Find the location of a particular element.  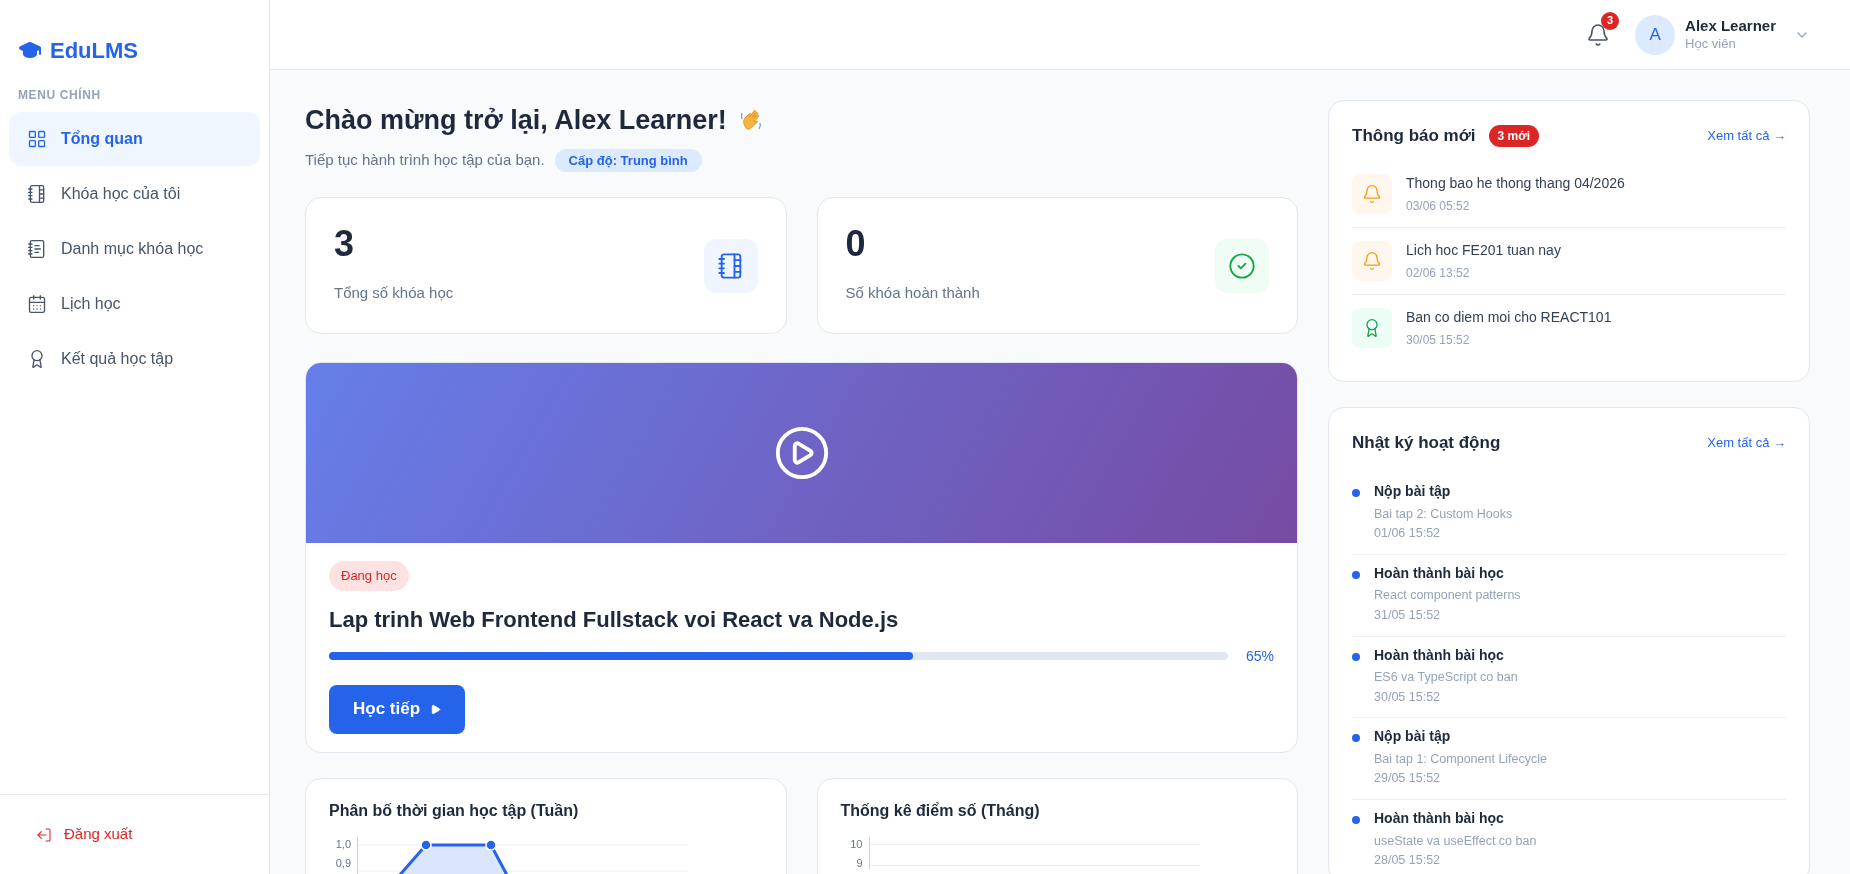

stat-value: 0 is located at coordinates (856, 244).